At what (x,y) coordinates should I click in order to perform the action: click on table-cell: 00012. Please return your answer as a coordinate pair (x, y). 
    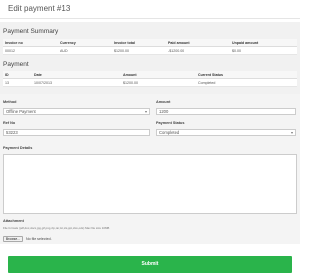
    Looking at the image, I should click on (30, 50).